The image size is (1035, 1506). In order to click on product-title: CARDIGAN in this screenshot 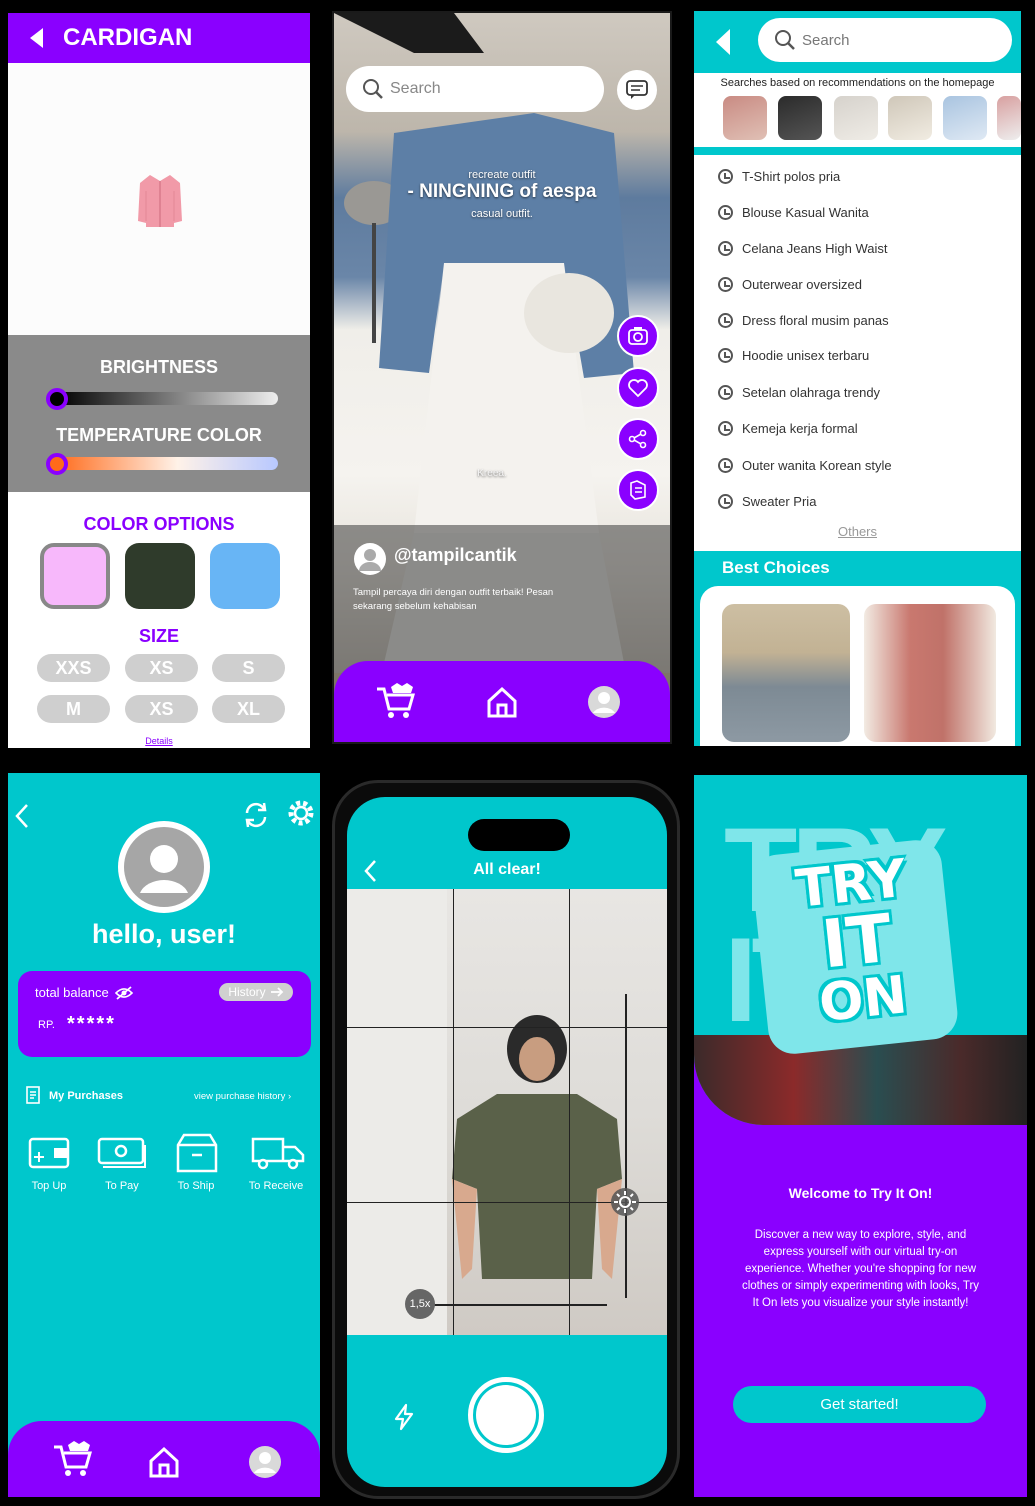, I will do `click(128, 37)`.